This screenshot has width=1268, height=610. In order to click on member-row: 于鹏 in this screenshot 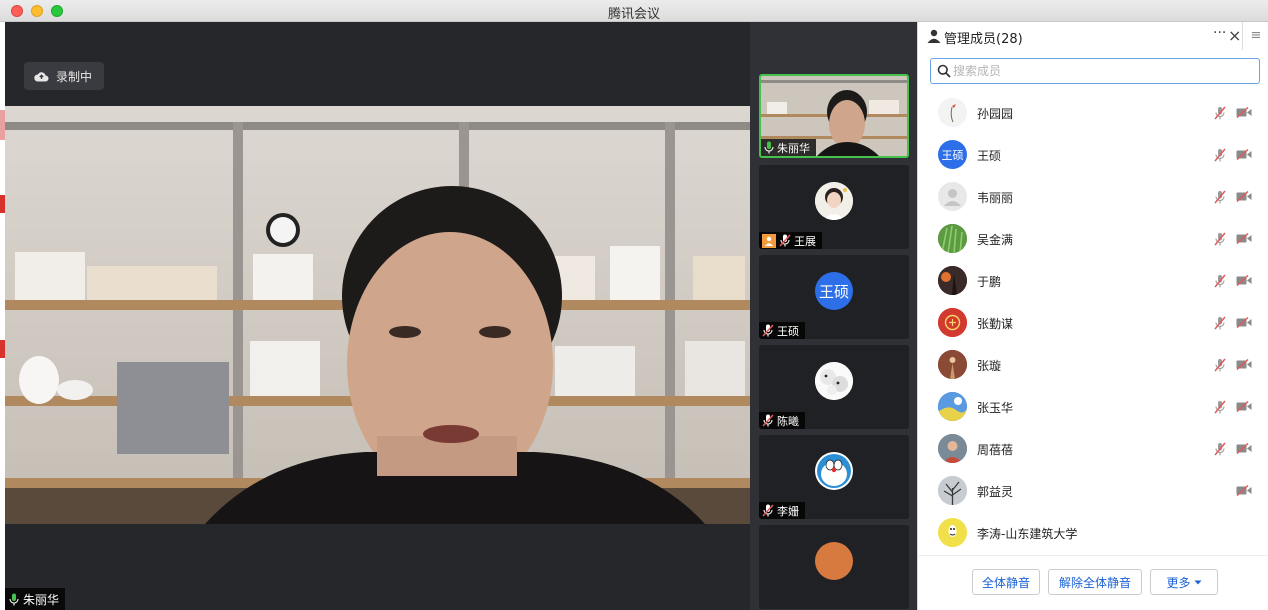, I will do `click(1093, 281)`.